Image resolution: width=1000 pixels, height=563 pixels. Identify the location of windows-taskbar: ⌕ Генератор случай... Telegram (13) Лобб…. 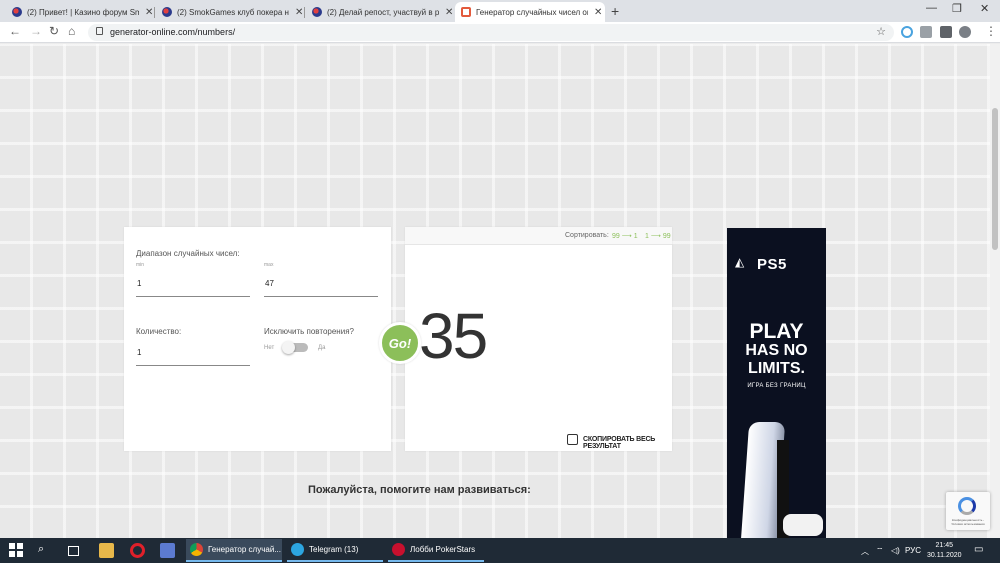
(500, 550).